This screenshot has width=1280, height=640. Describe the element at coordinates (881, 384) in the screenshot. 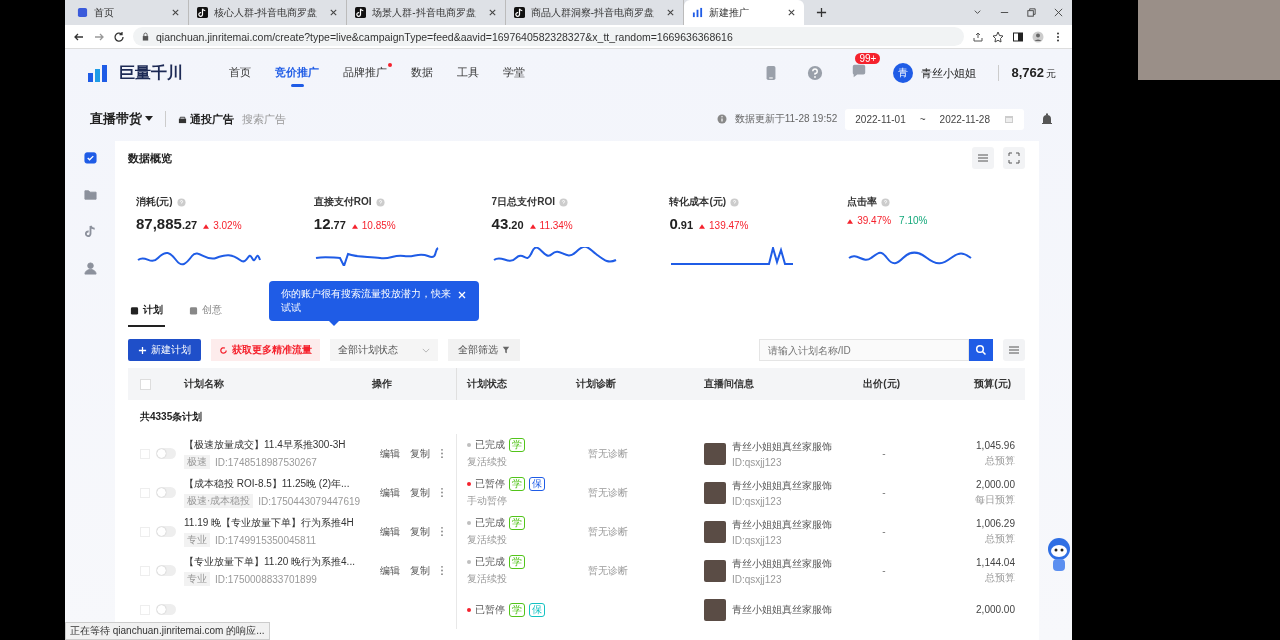

I see `column-header: 出价(元)` at that location.